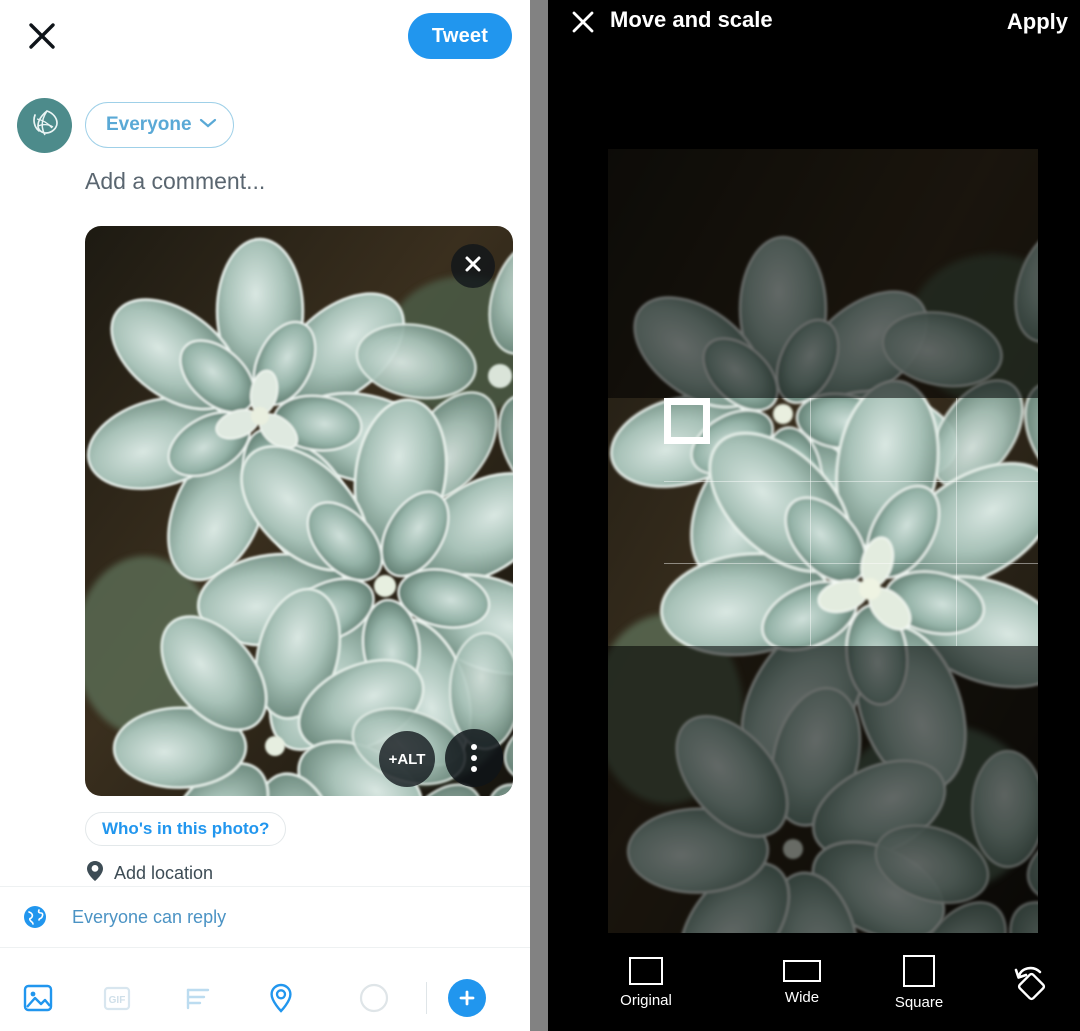 This screenshot has width=1080, height=1031. What do you see at coordinates (265, 127) in the screenshot?
I see `identity-row: Everyone` at bounding box center [265, 127].